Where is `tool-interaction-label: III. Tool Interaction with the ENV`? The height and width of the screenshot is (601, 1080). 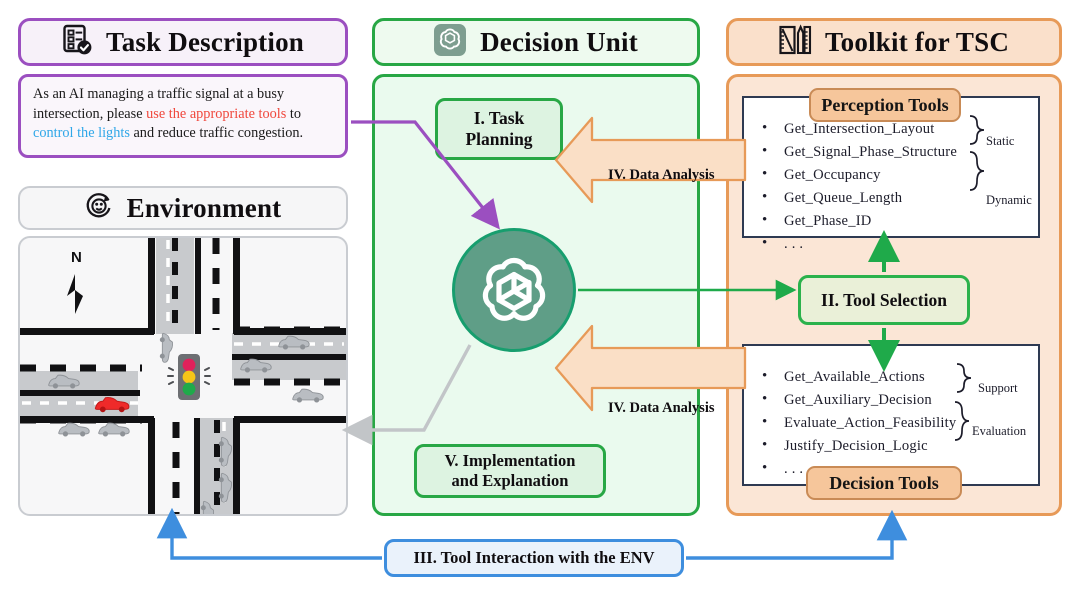 tool-interaction-label: III. Tool Interaction with the ENV is located at coordinates (534, 557).